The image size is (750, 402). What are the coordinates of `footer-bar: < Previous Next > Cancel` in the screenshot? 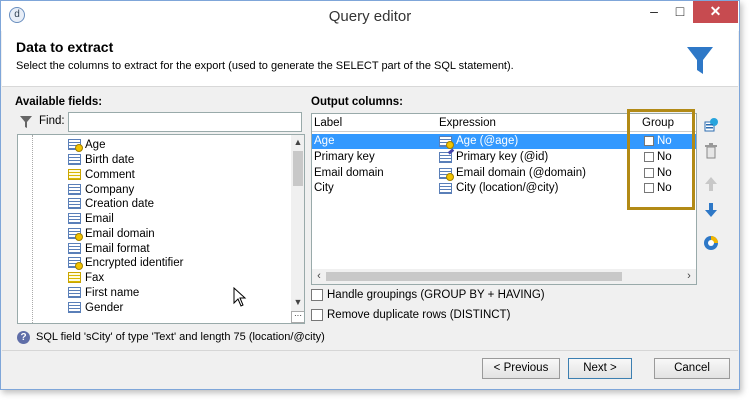 It's located at (370, 369).